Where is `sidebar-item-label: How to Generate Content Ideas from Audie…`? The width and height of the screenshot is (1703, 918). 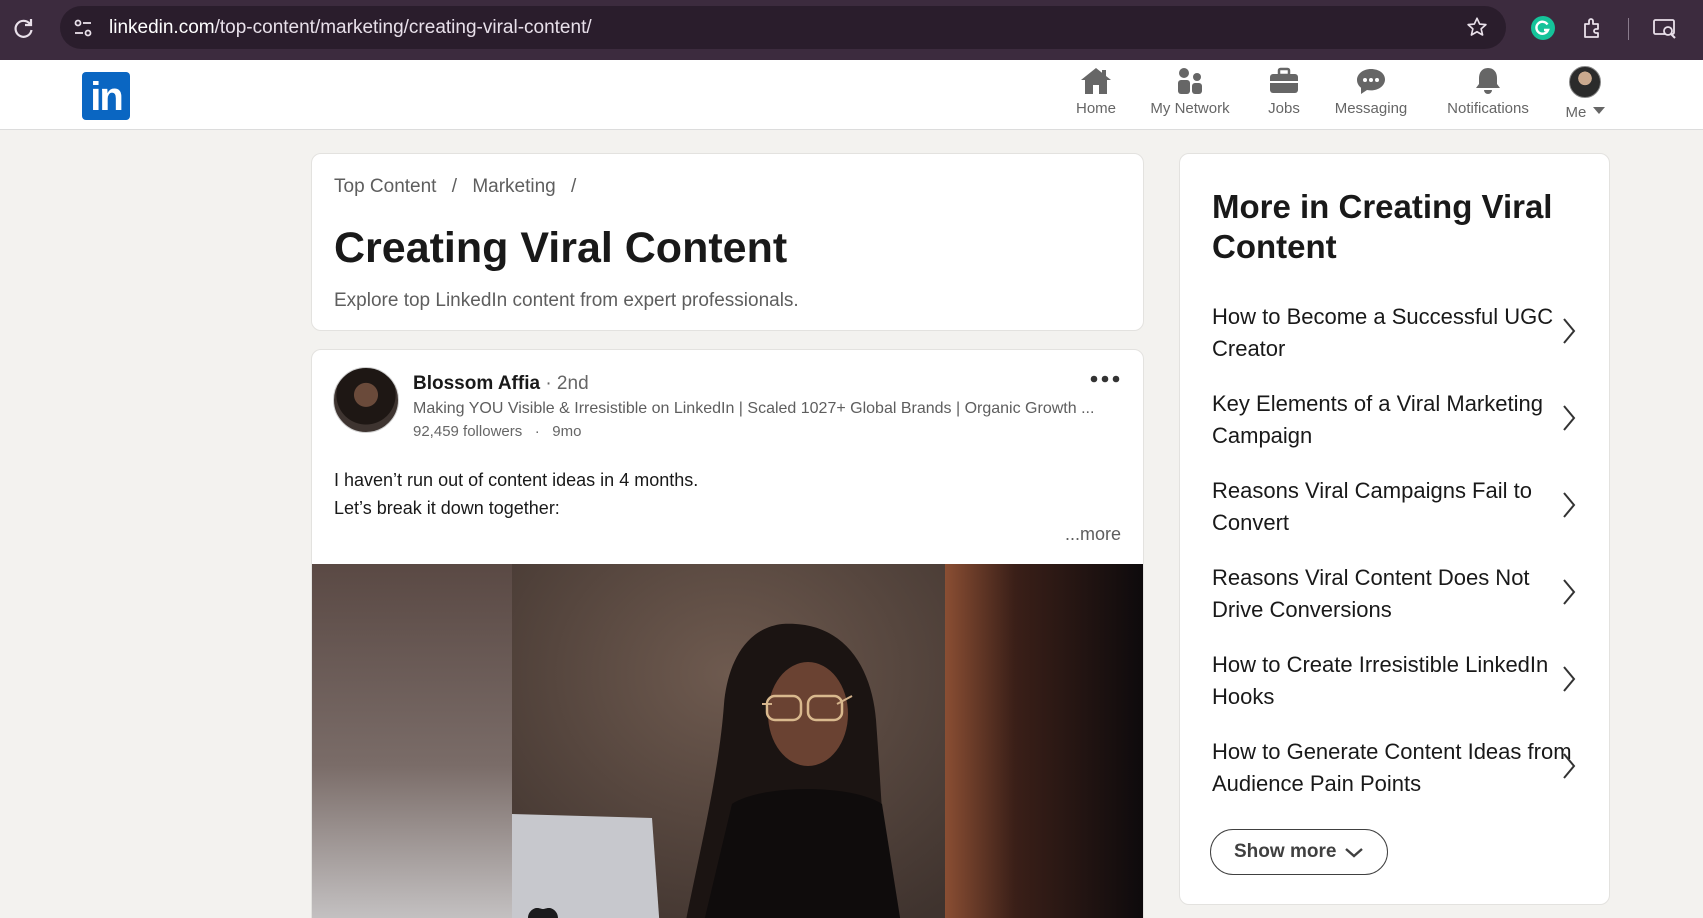
sidebar-item-label: How to Generate Content Ideas from Audie… is located at coordinates (1392, 767).